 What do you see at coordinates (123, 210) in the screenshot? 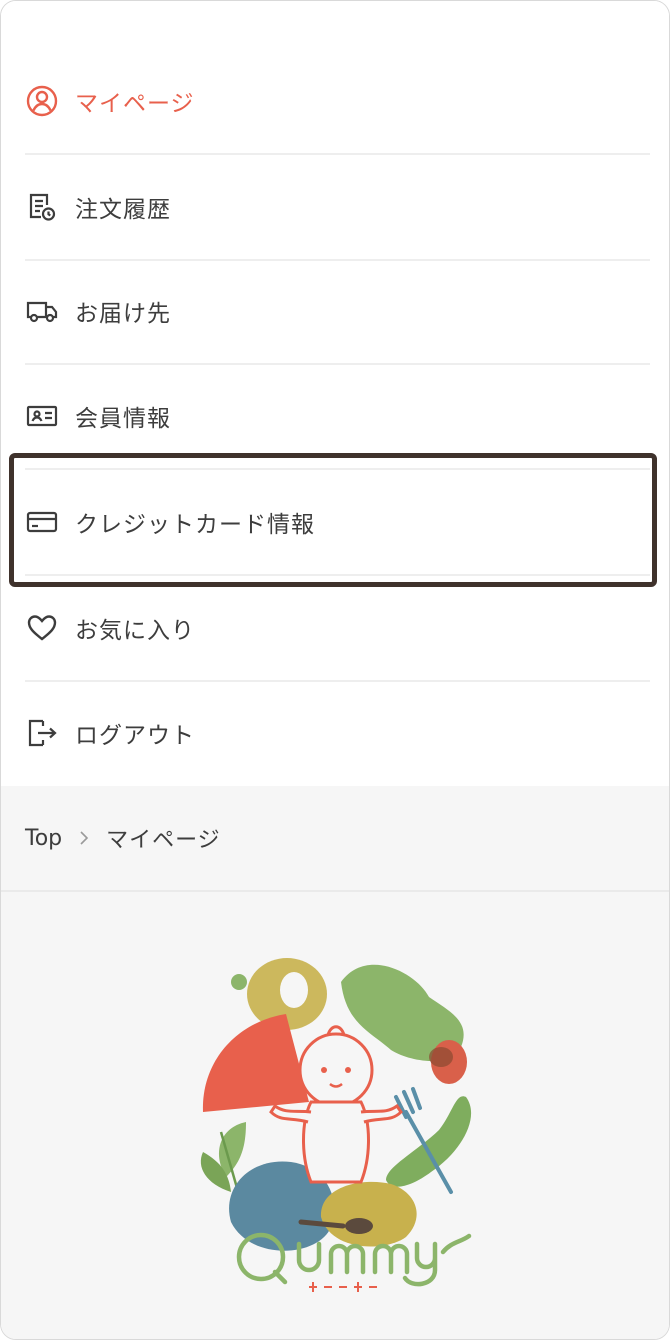
I see `menu-item-label: 注文履歴` at bounding box center [123, 210].